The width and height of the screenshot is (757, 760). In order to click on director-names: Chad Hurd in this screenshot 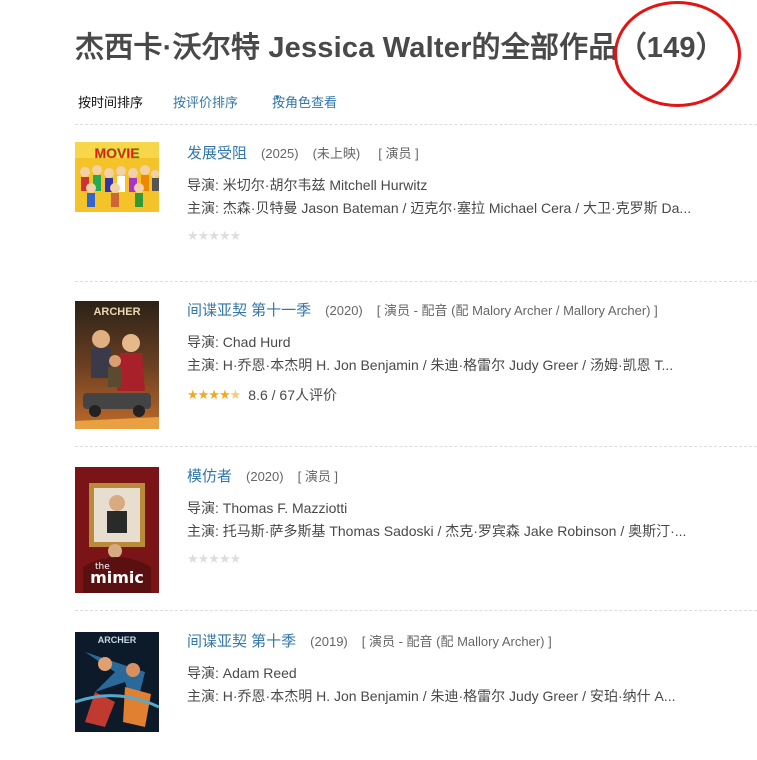, I will do `click(256, 342)`.